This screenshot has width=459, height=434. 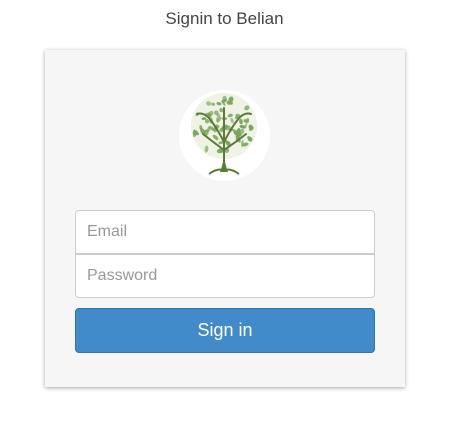 I want to click on password-field, so click(x=225, y=276).